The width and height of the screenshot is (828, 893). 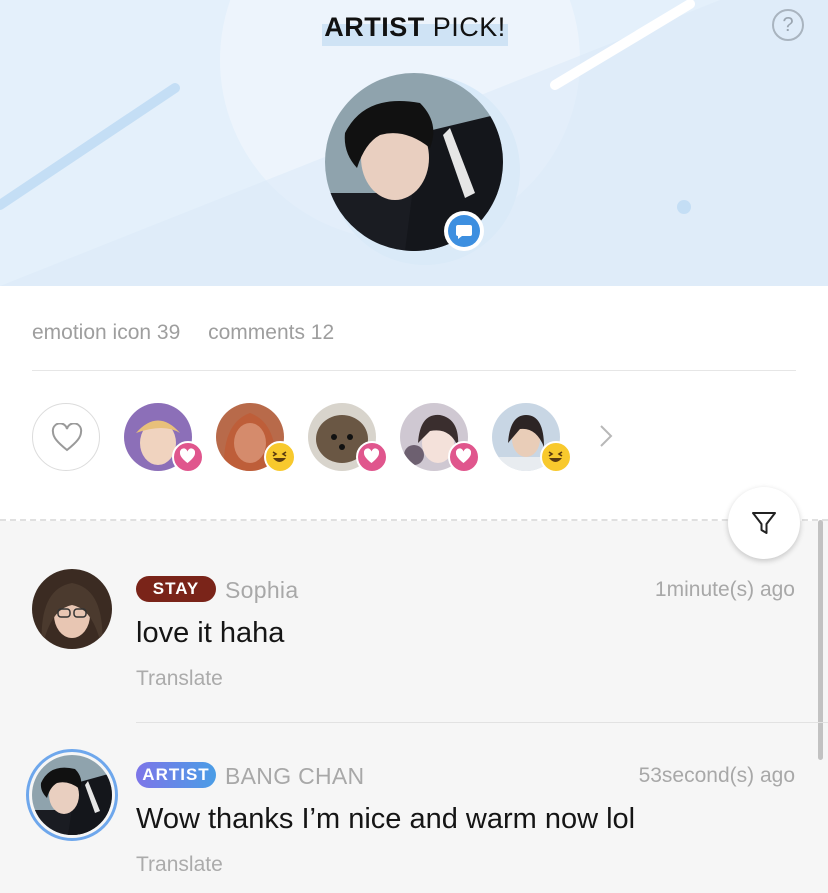 What do you see at coordinates (210, 633) in the screenshot?
I see `comment-text: love it haha` at bounding box center [210, 633].